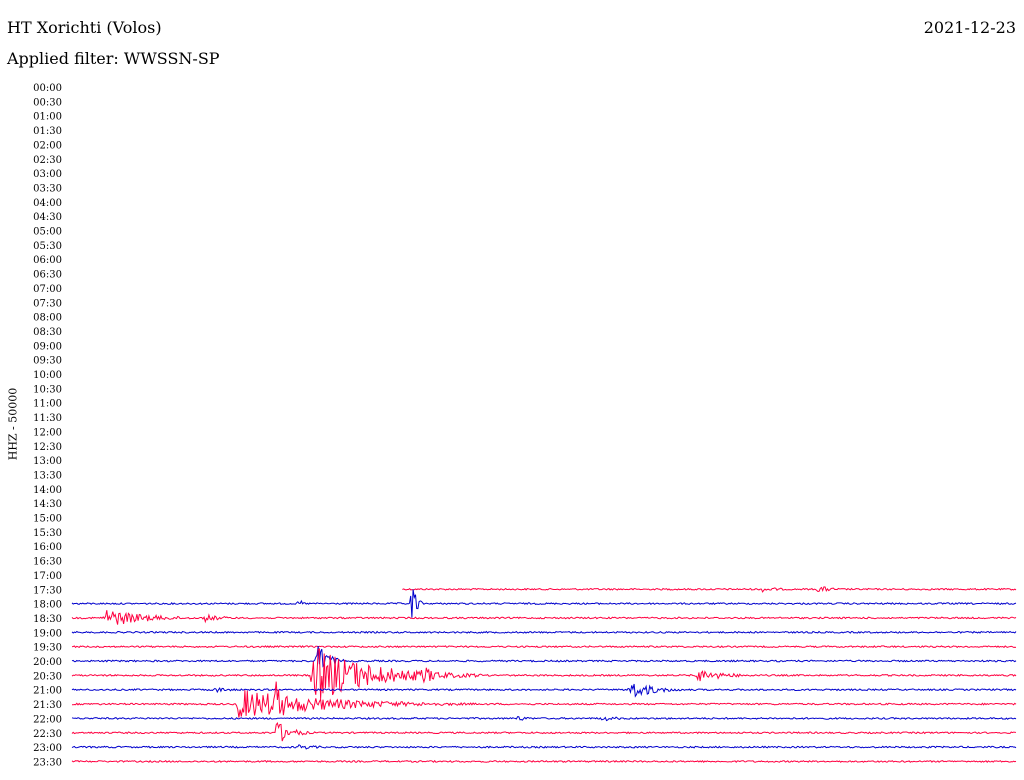 The width and height of the screenshot is (1024, 780). Describe the element at coordinates (47, 676) in the screenshot. I see `row-time-label: 20:30` at that location.